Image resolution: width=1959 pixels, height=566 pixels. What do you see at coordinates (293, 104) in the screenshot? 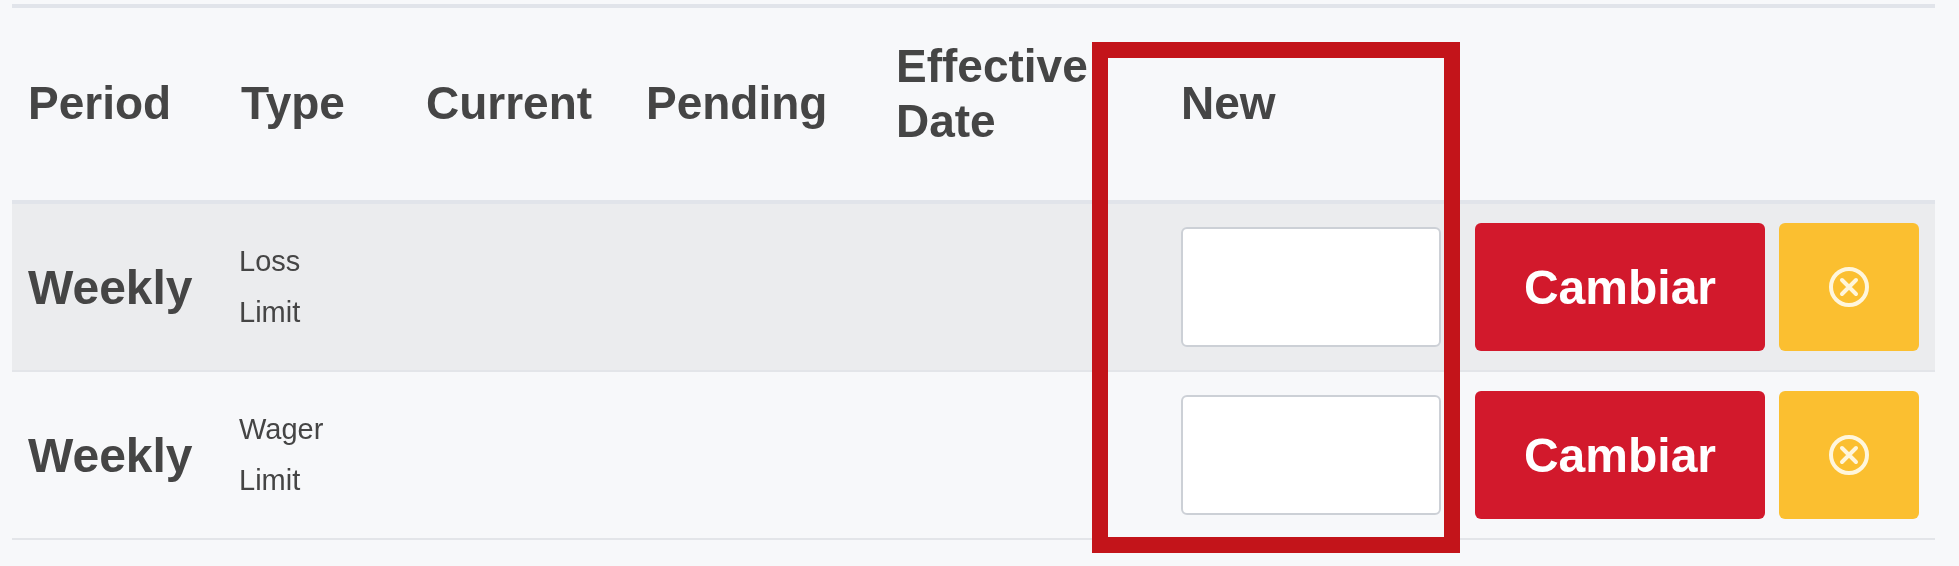
I see `column-header: Type` at bounding box center [293, 104].